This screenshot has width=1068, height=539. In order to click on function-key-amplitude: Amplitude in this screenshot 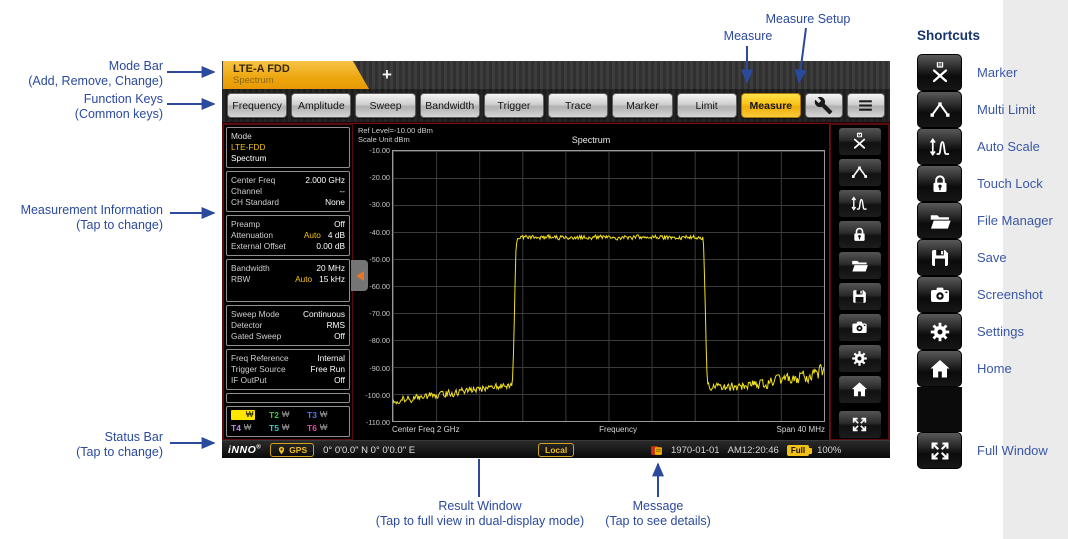, I will do `click(321, 105)`.